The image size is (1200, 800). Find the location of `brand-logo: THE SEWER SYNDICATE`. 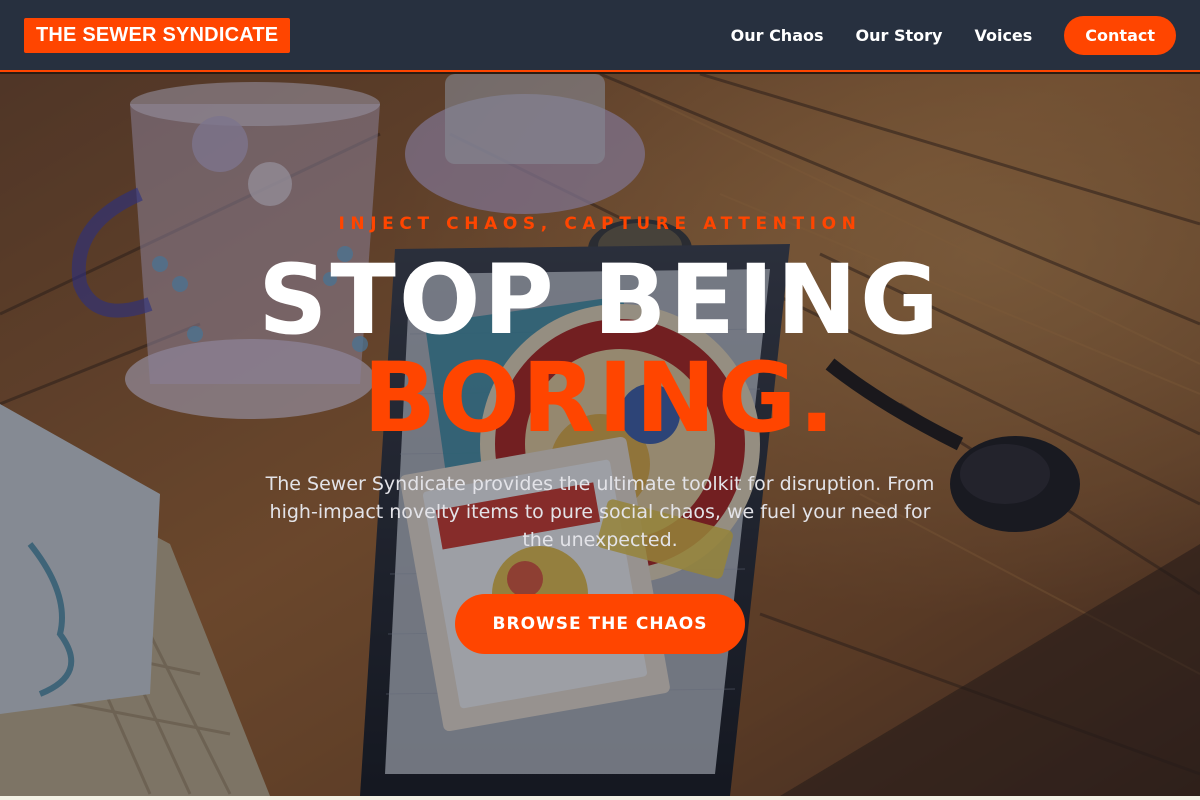

brand-logo: THE SEWER SYNDICATE is located at coordinates (157, 35).